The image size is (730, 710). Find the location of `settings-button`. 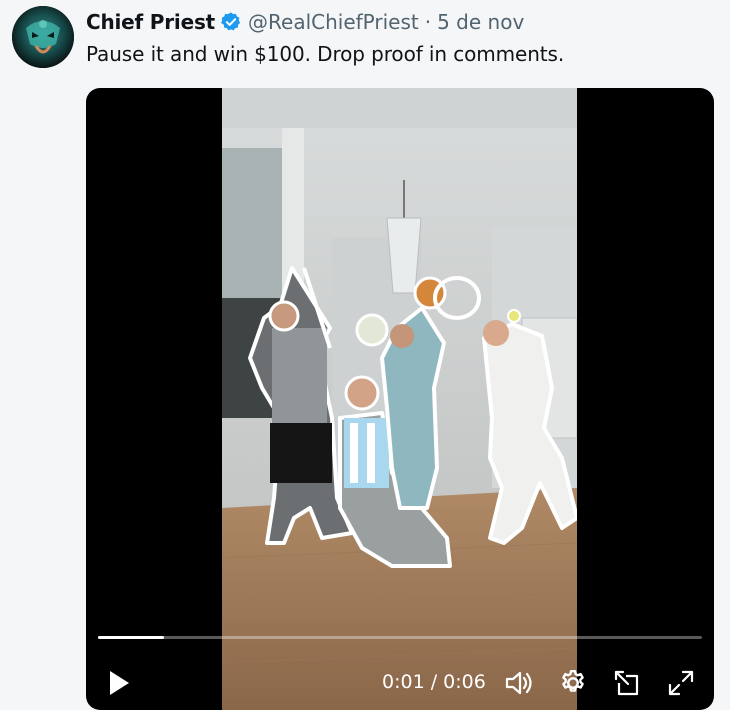

settings-button is located at coordinates (573, 683).